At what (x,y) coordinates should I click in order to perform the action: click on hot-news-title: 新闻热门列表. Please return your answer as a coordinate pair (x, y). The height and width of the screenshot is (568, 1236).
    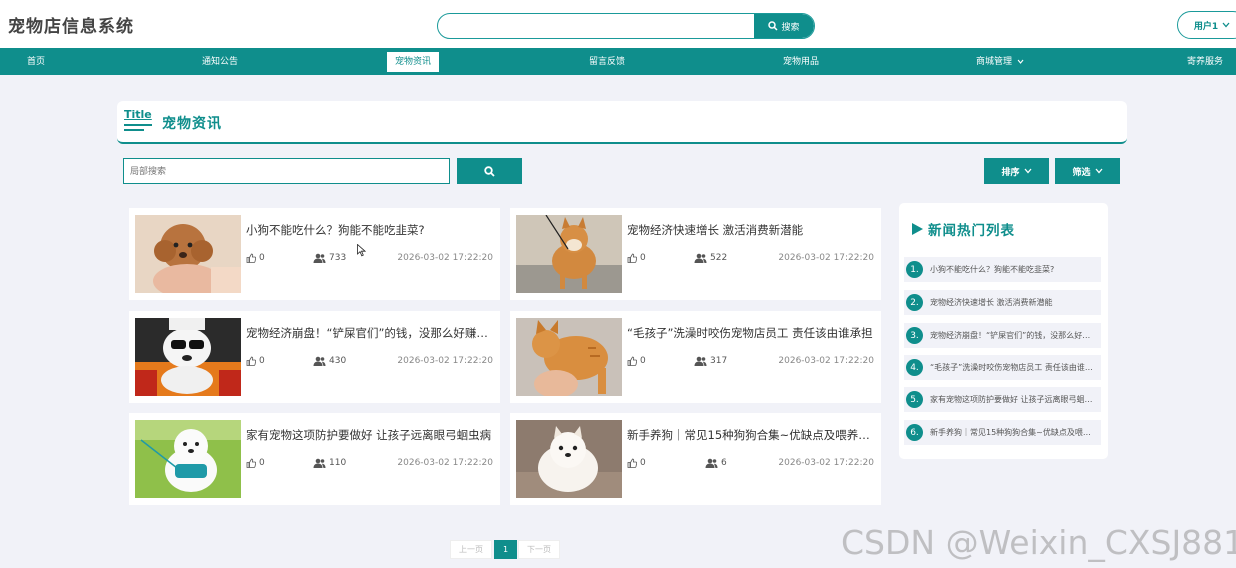
    Looking at the image, I should click on (963, 229).